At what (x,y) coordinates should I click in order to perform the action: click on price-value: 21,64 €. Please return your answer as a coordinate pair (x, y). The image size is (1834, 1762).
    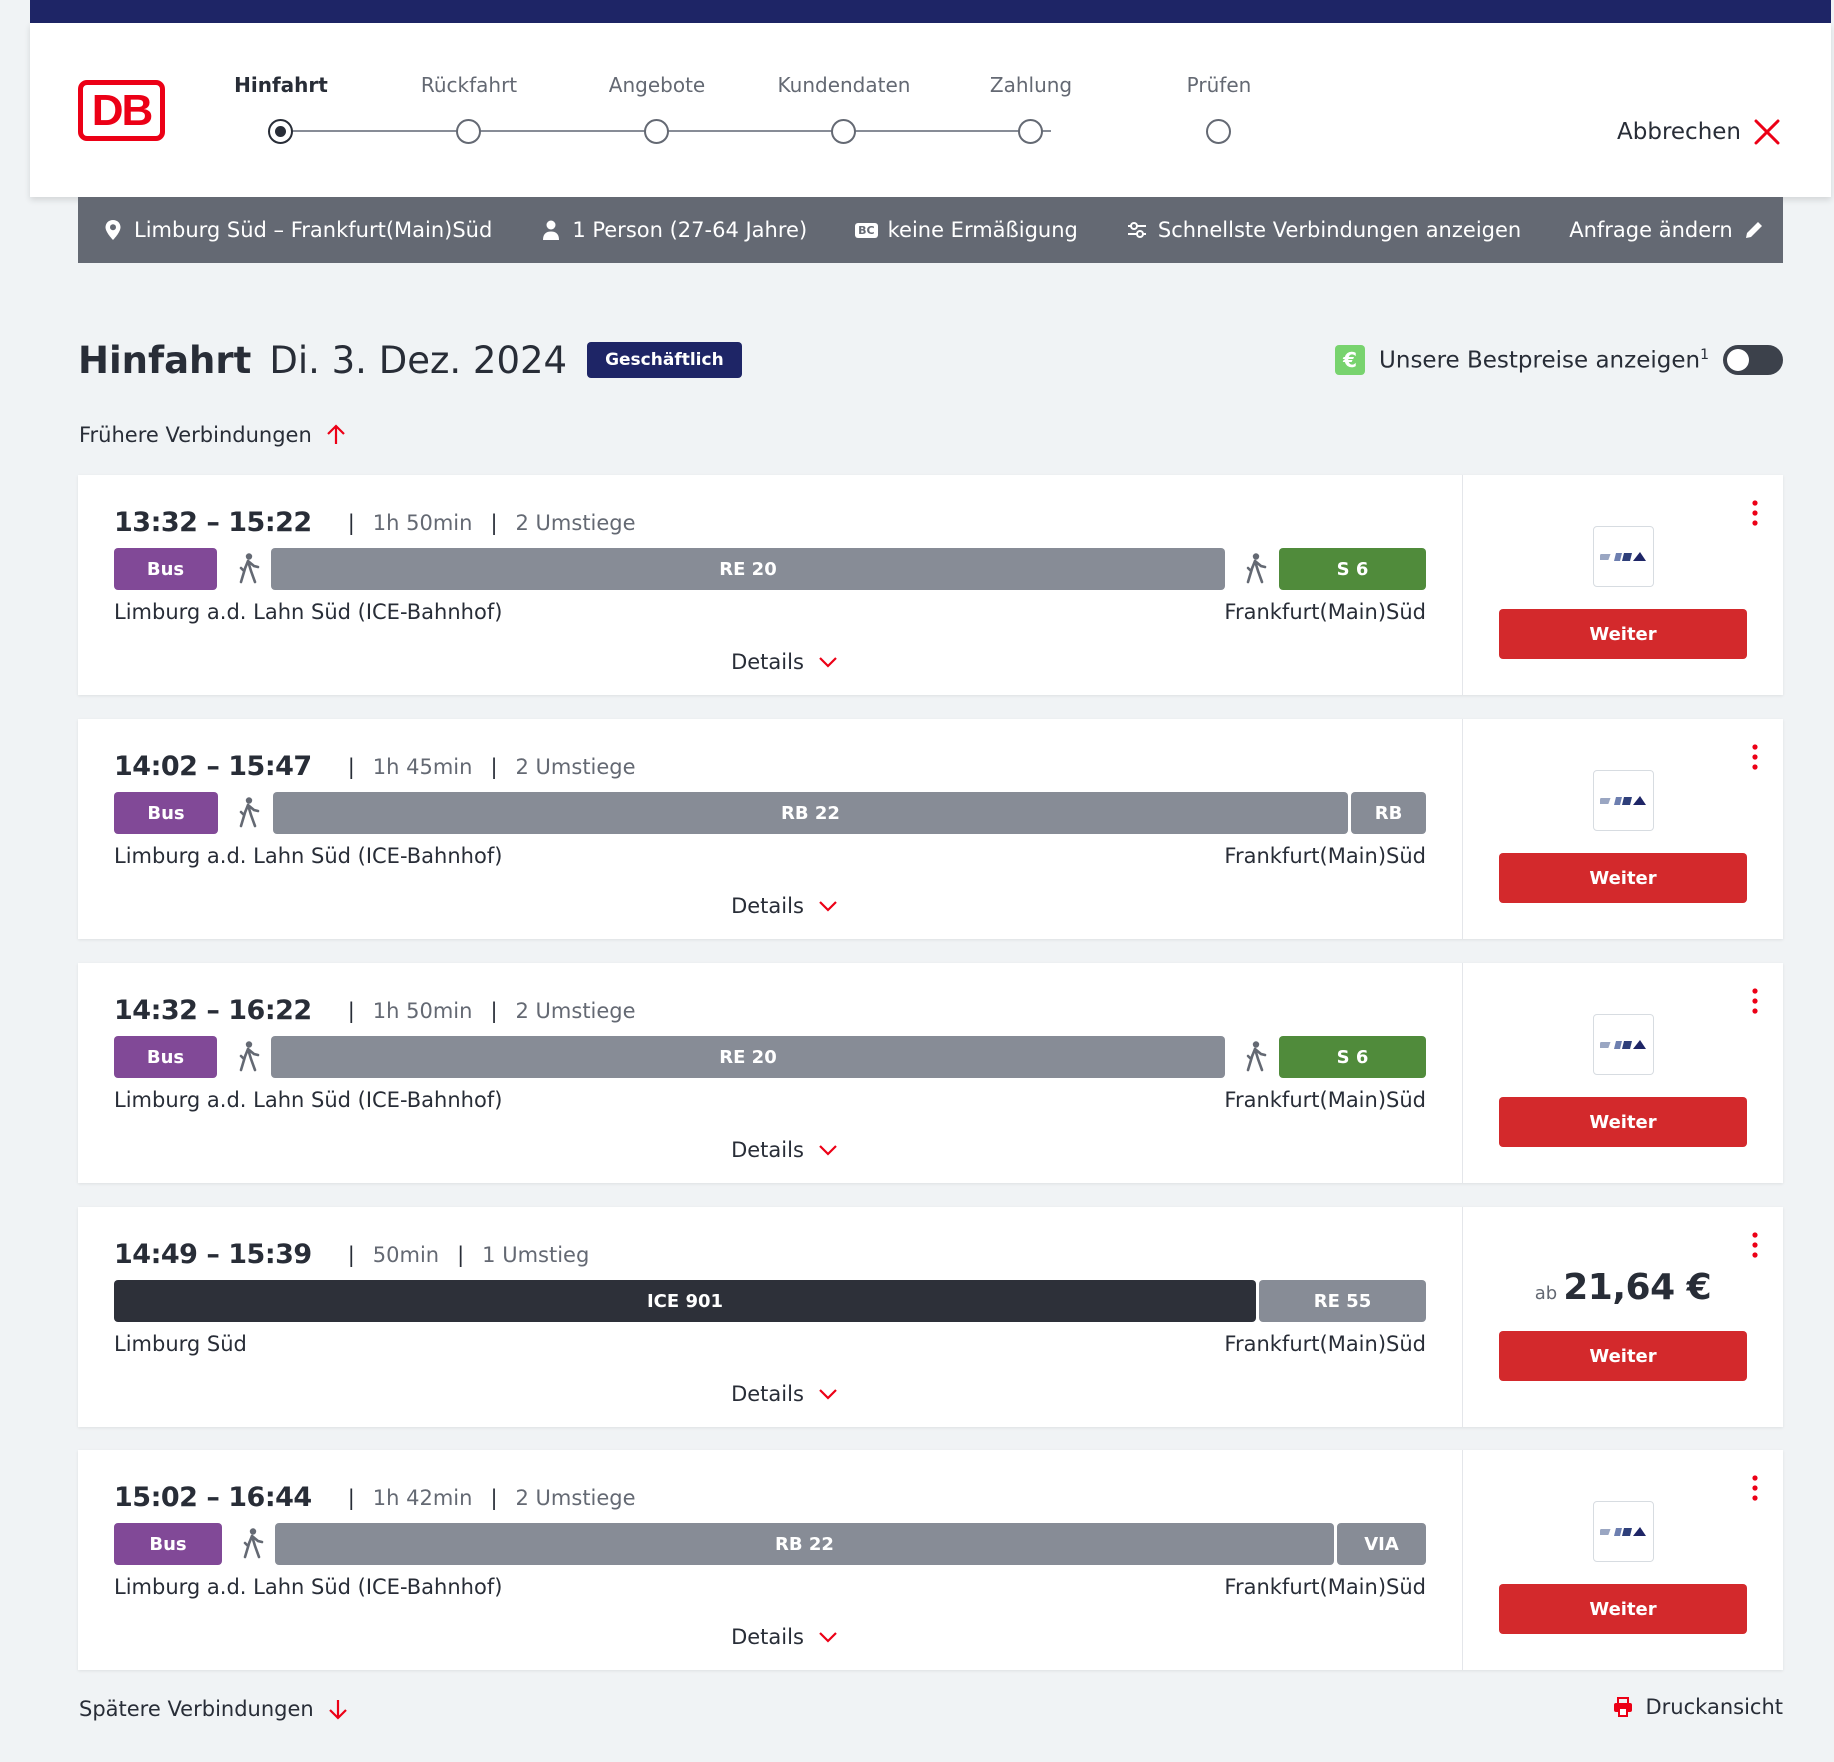
    Looking at the image, I should click on (1637, 1287).